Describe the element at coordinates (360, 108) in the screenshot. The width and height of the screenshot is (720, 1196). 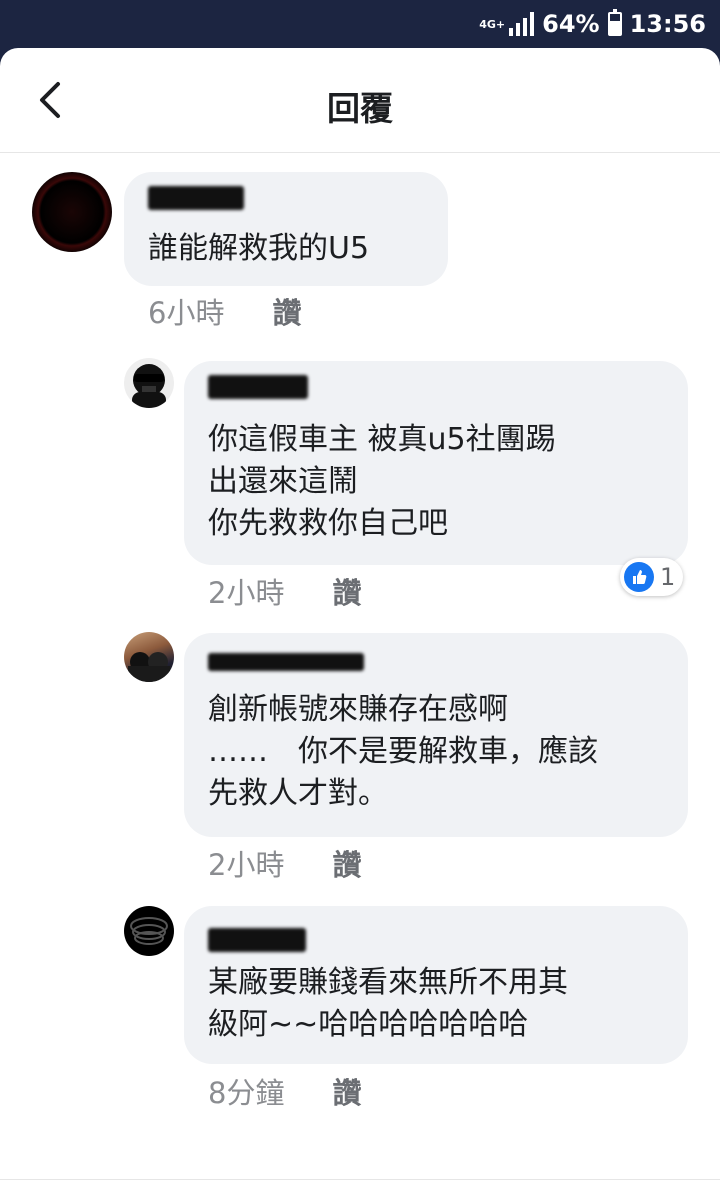
I see `page-title: 回覆` at that location.